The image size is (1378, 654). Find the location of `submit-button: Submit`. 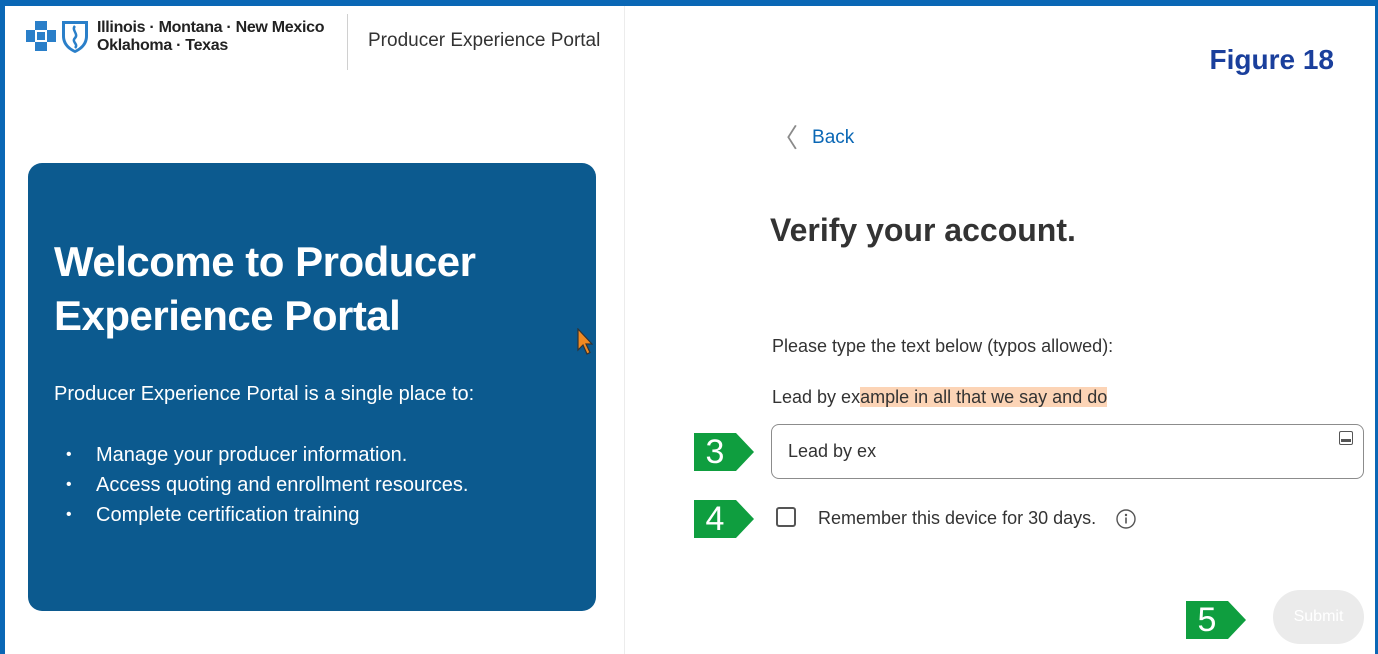

submit-button: Submit is located at coordinates (1318, 617).